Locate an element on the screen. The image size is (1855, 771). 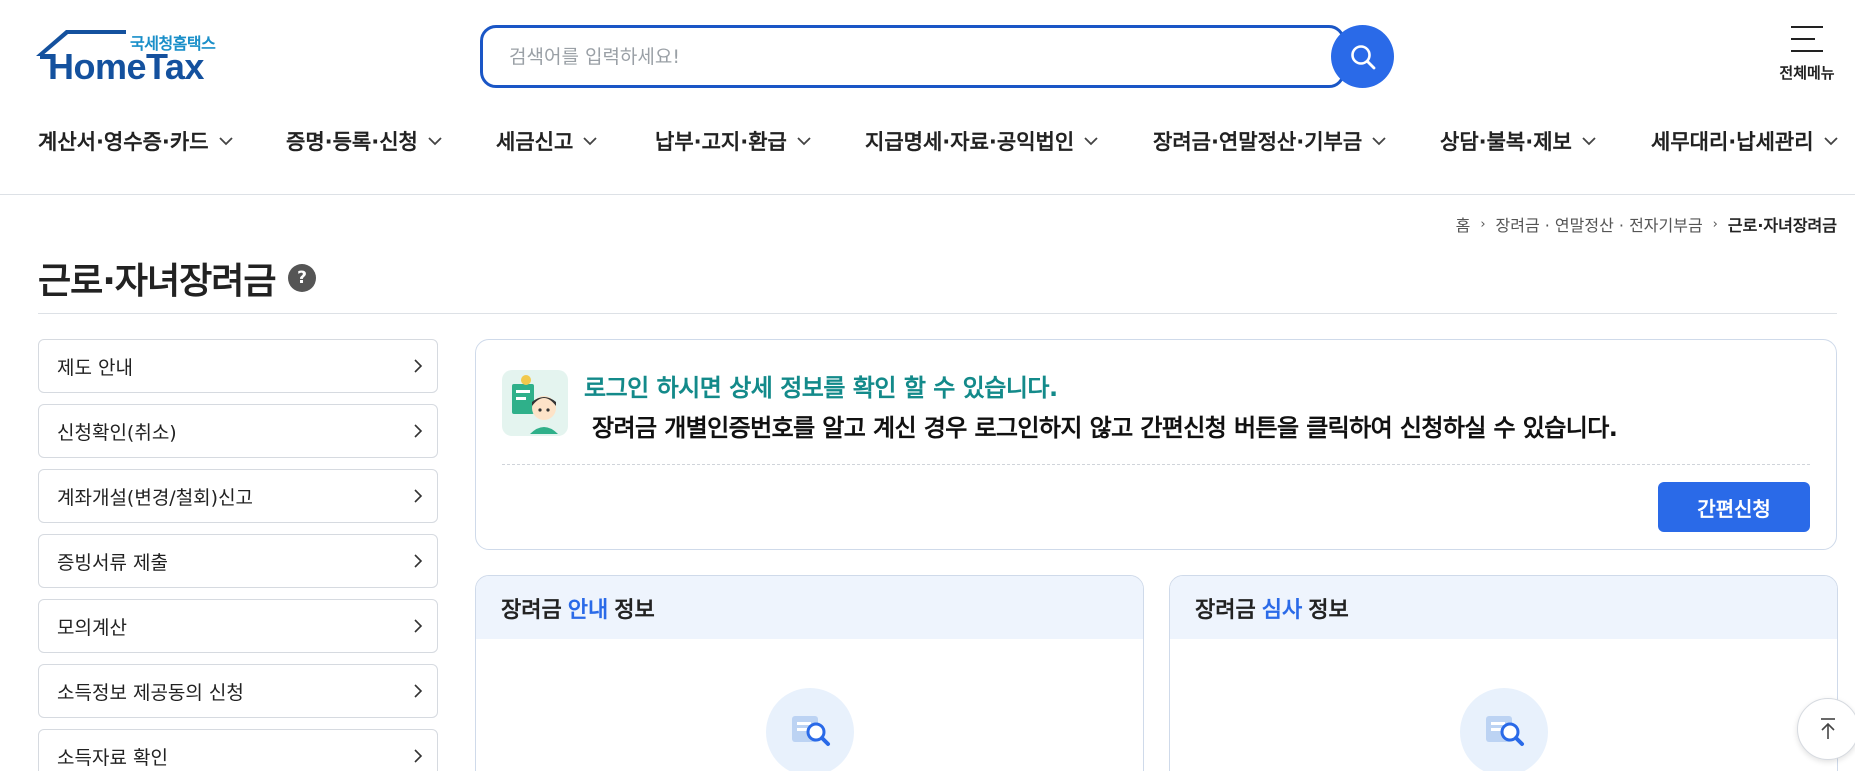
side-item-income-check: 소득자료 확인 is located at coordinates (238, 750).